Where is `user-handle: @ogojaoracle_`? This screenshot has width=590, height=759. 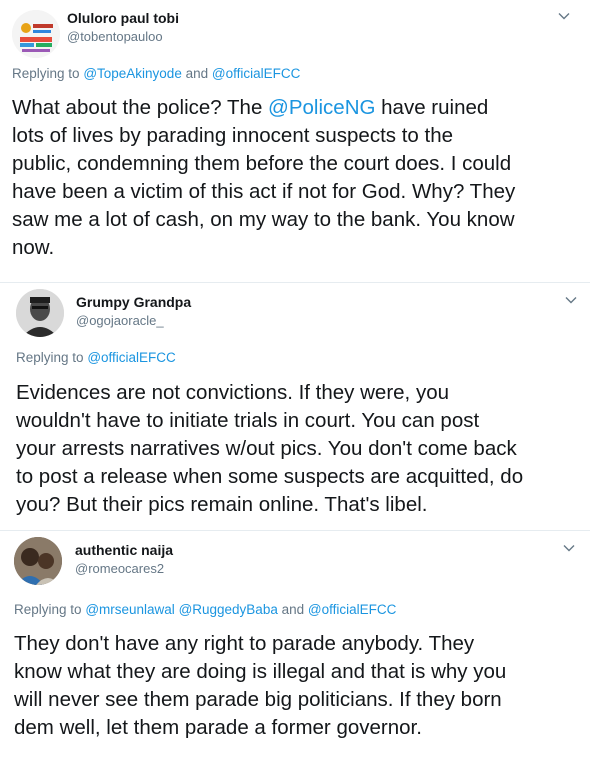
user-handle: @ogojaoracle_ is located at coordinates (120, 320).